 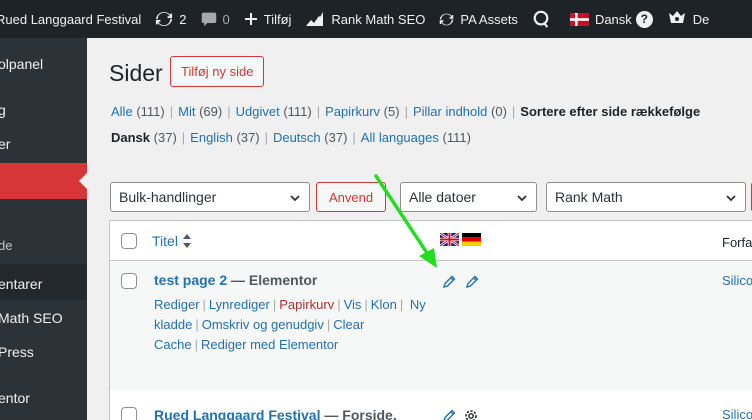 I want to click on rankmath-filter-select: Rank Math, so click(x=646, y=197).